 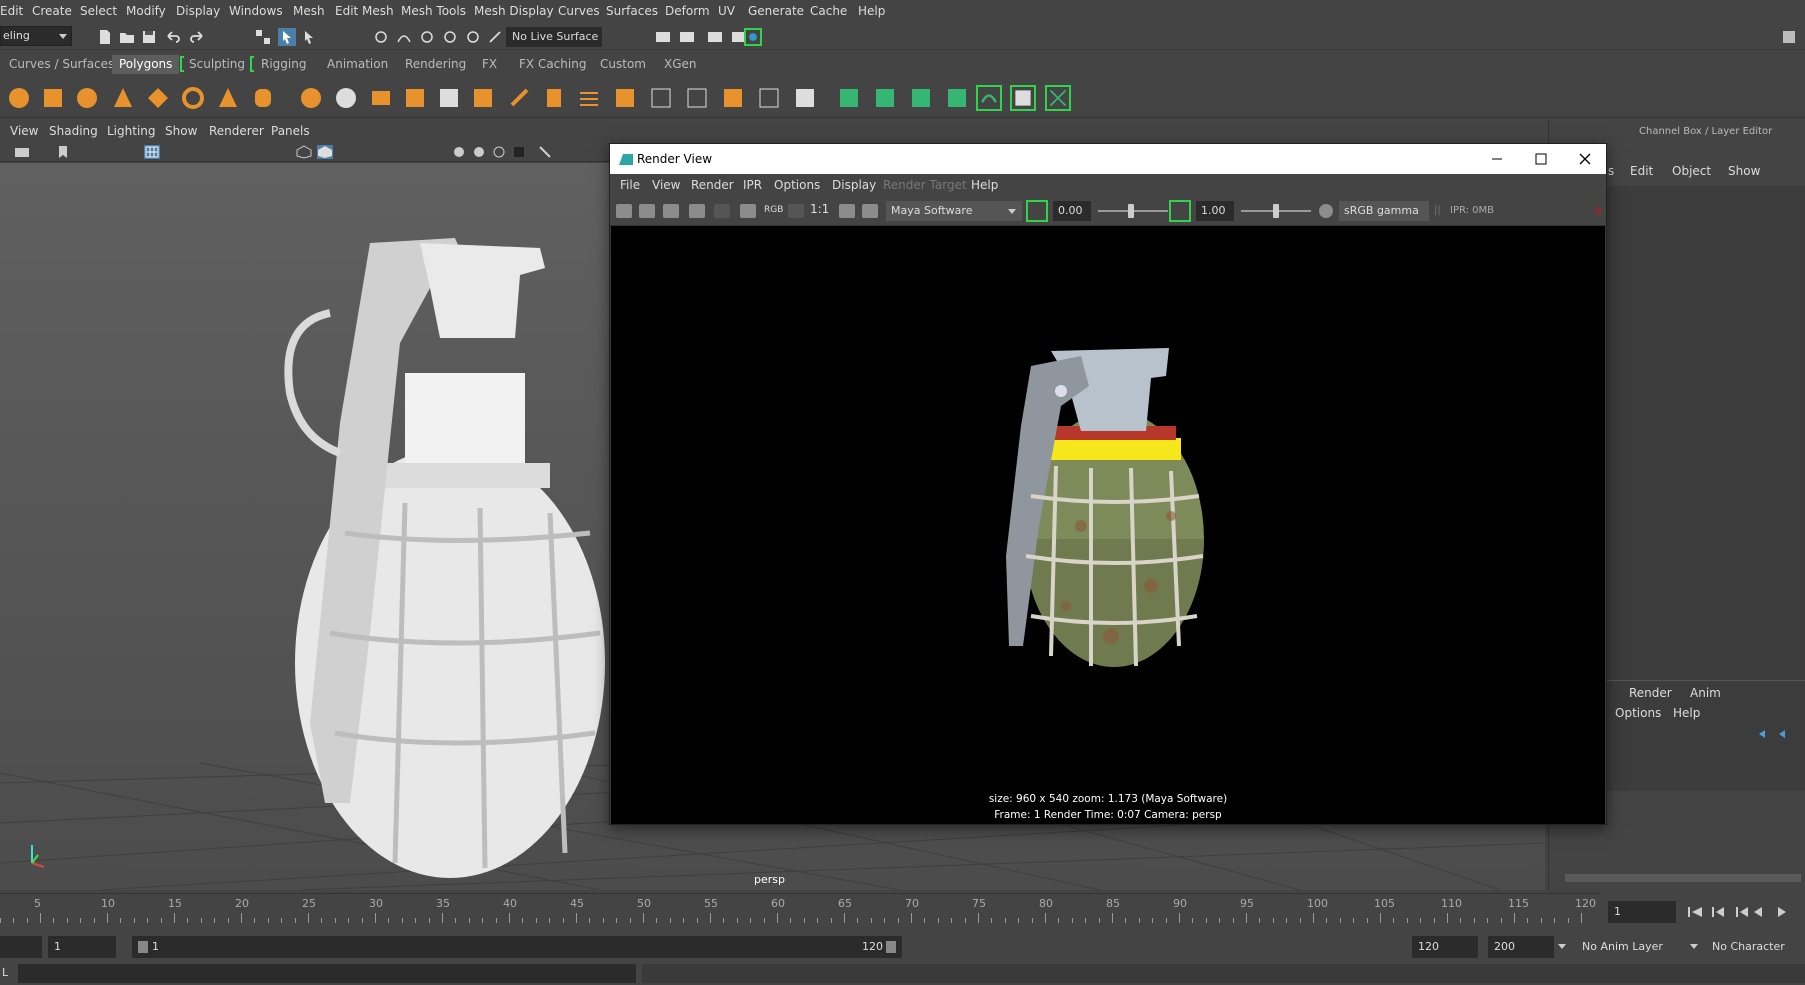 What do you see at coordinates (450, 37) in the screenshot?
I see `snap-view-icon` at bounding box center [450, 37].